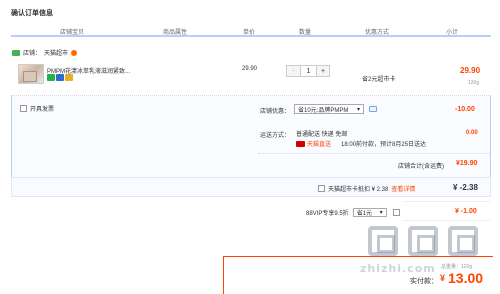  I want to click on quantity-stepper: - 1 +, so click(308, 71).